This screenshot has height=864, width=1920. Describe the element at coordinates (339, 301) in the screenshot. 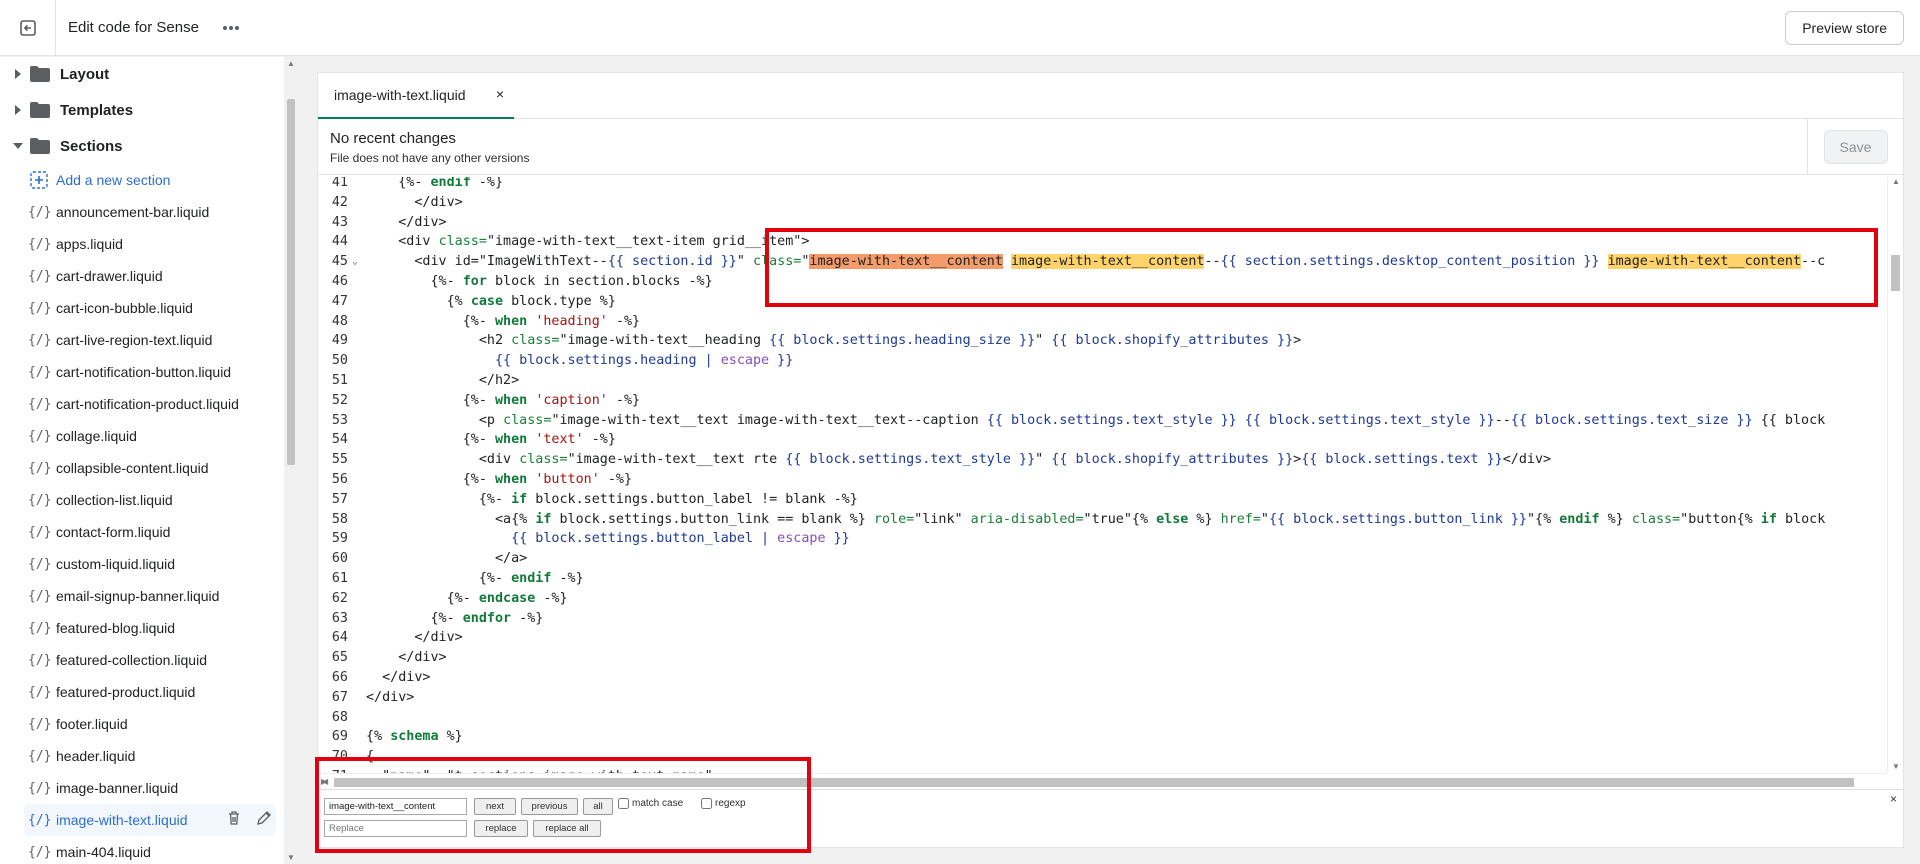

I see `line-number: 47` at that location.